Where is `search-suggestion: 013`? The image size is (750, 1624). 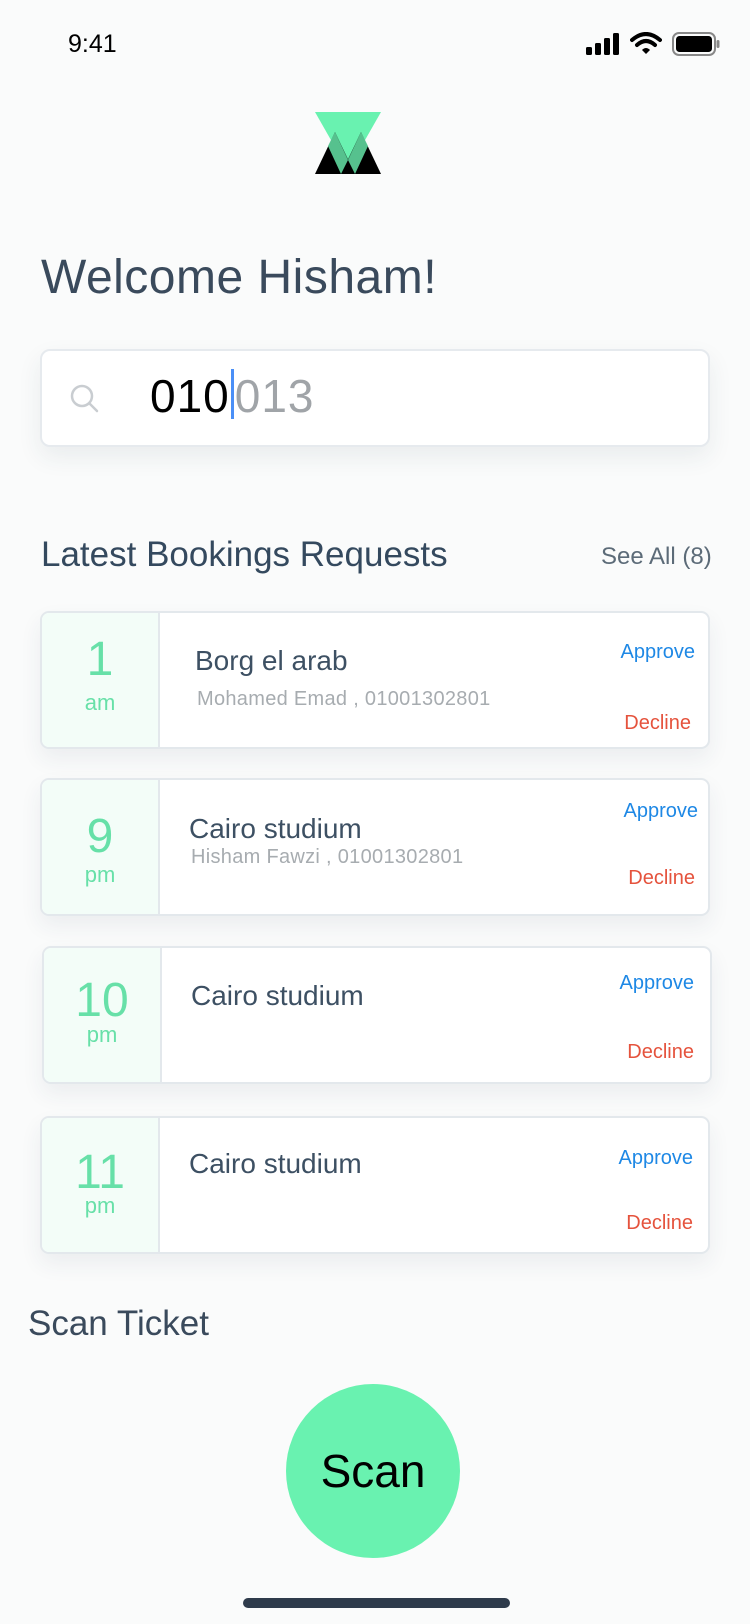
search-suggestion: 013 is located at coordinates (274, 396).